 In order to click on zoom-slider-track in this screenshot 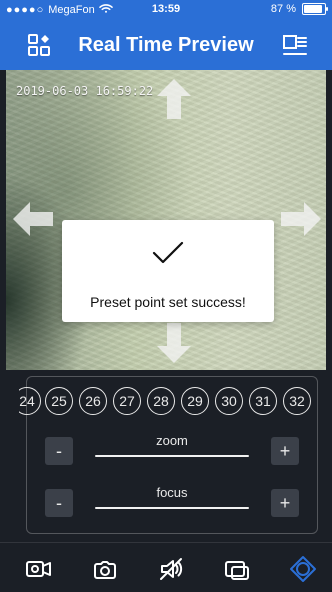, I will do `click(172, 456)`.